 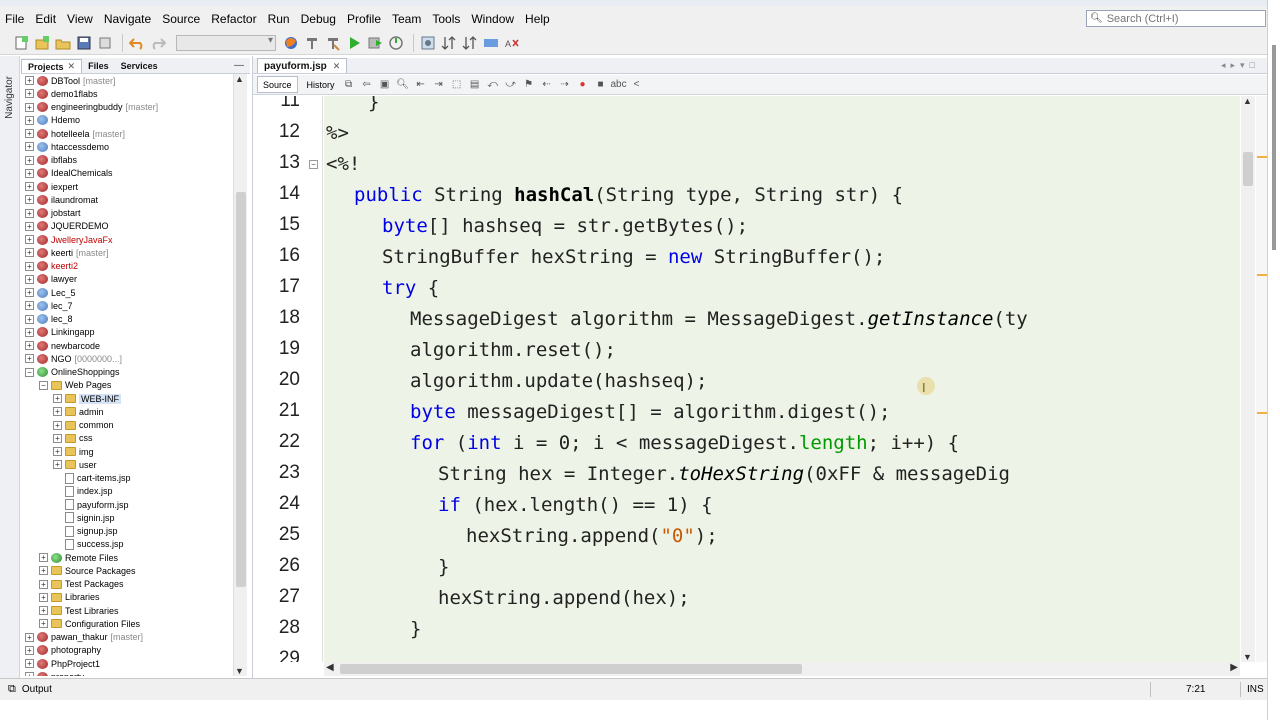 I want to click on project-tree-scrollbar: ▲ ▼, so click(x=240, y=375).